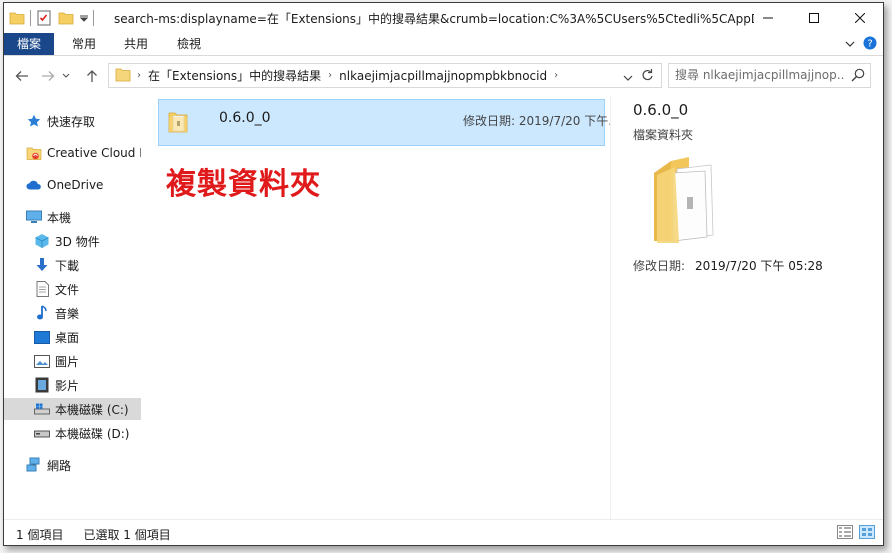 This screenshot has width=892, height=553. I want to click on status-selected-count: 已選取 1 個項目, so click(127, 535).